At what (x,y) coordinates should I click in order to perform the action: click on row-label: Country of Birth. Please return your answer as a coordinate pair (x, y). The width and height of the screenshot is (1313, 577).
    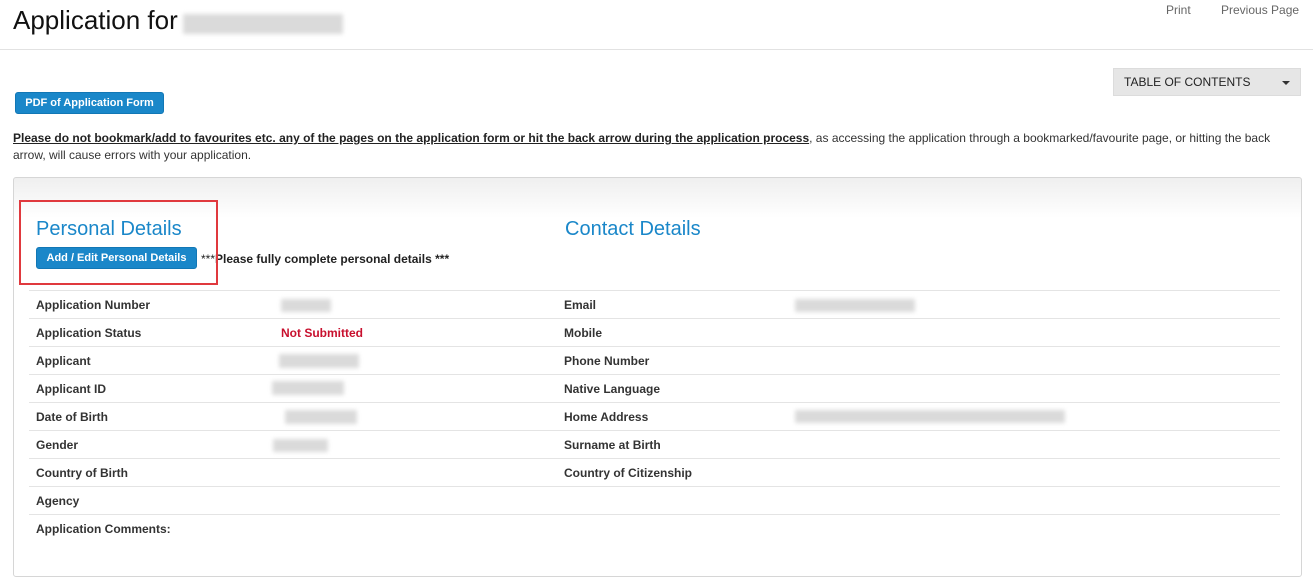
    Looking at the image, I should click on (82, 473).